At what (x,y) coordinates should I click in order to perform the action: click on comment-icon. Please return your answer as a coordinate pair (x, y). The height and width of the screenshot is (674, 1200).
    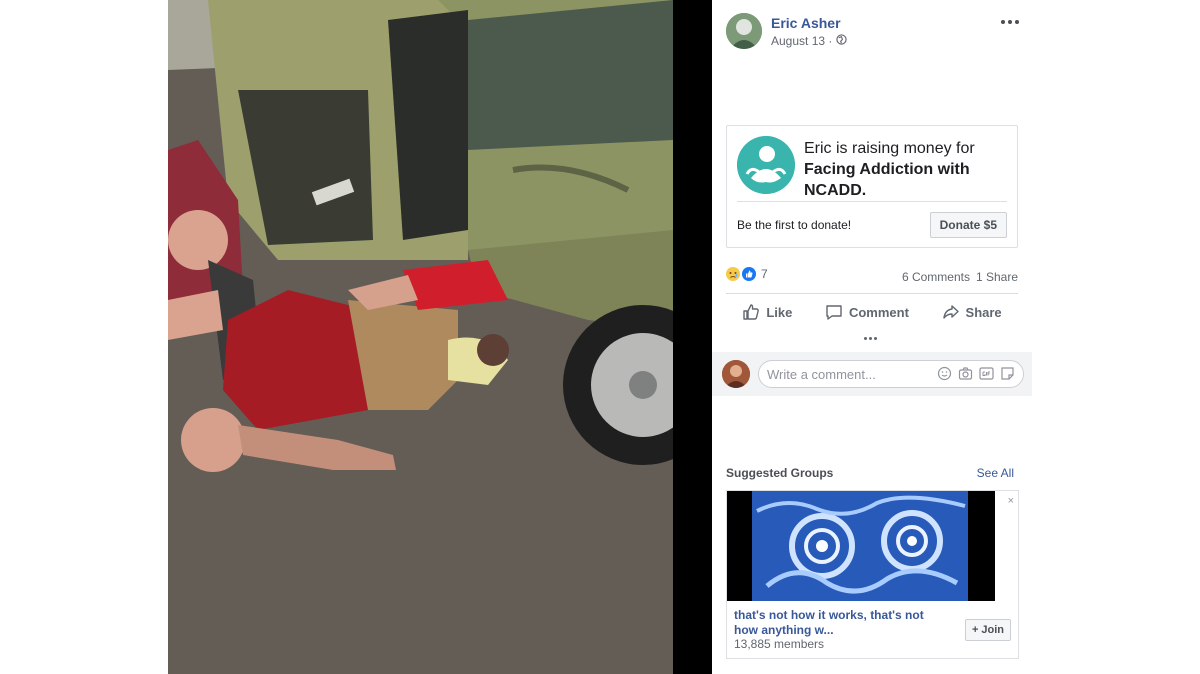
    Looking at the image, I should click on (834, 312).